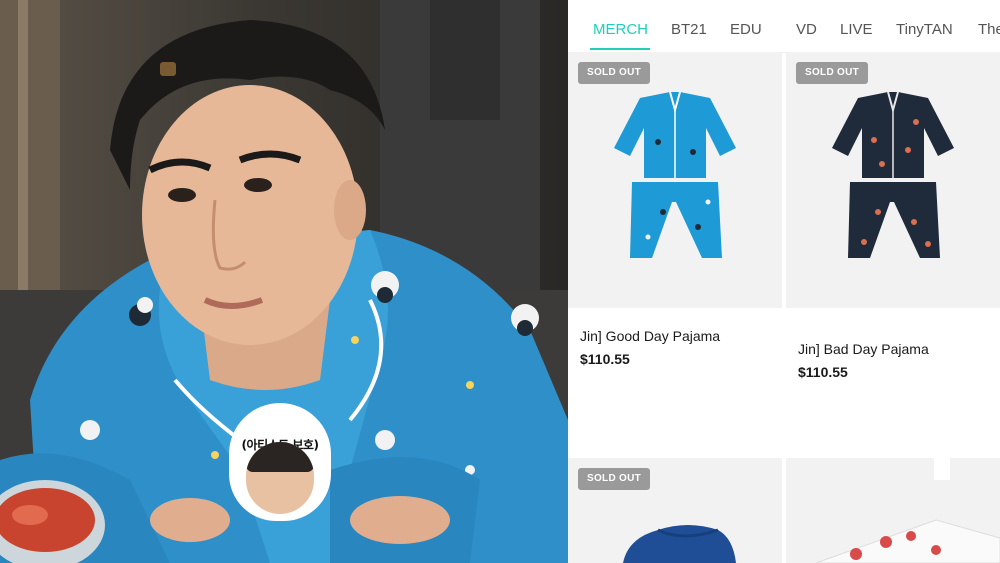 The image size is (1000, 563). What do you see at coordinates (893, 174) in the screenshot?
I see `navy-pajama-icon` at bounding box center [893, 174].